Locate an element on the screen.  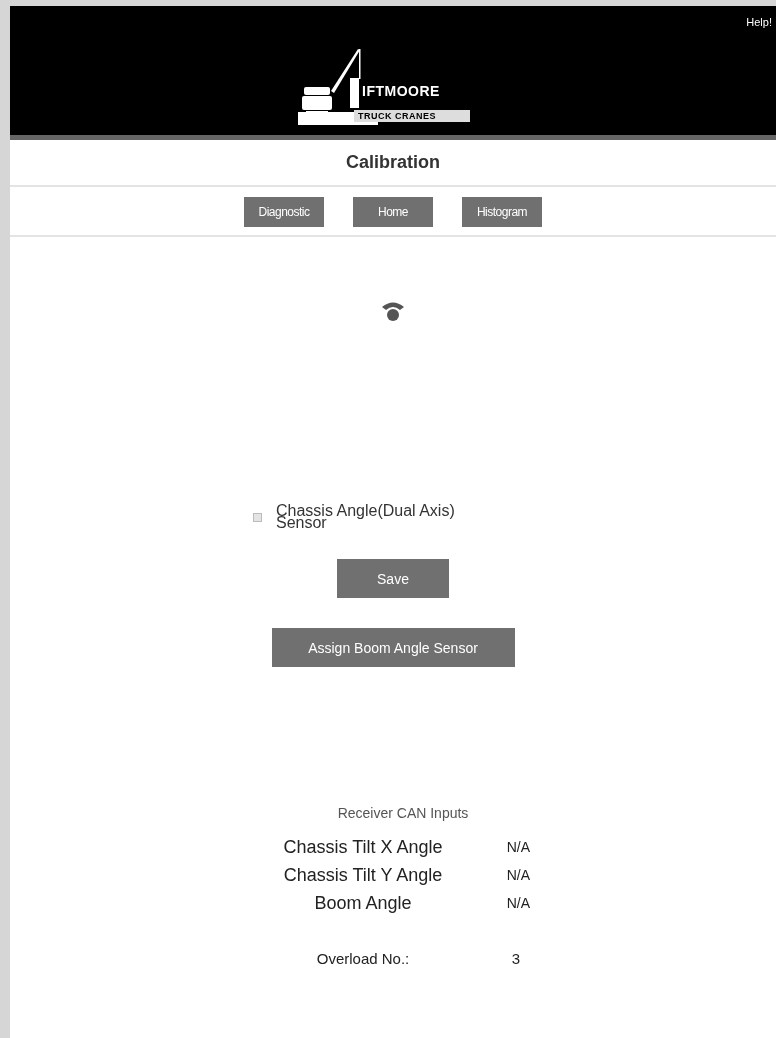
help-link: Help! is located at coordinates (759, 22).